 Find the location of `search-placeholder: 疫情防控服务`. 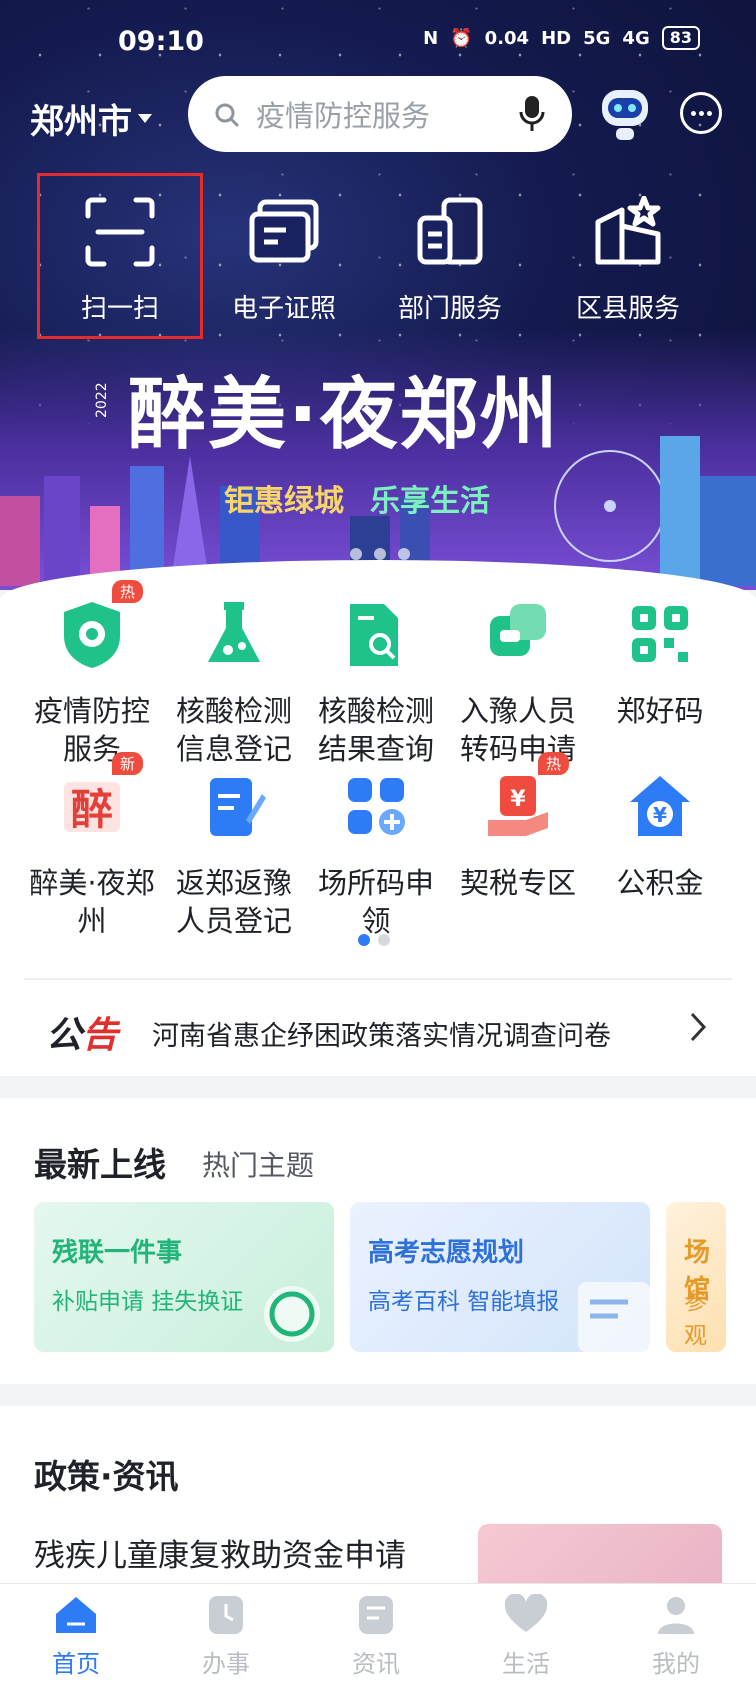

search-placeholder: 疫情防控服务 is located at coordinates (343, 116).